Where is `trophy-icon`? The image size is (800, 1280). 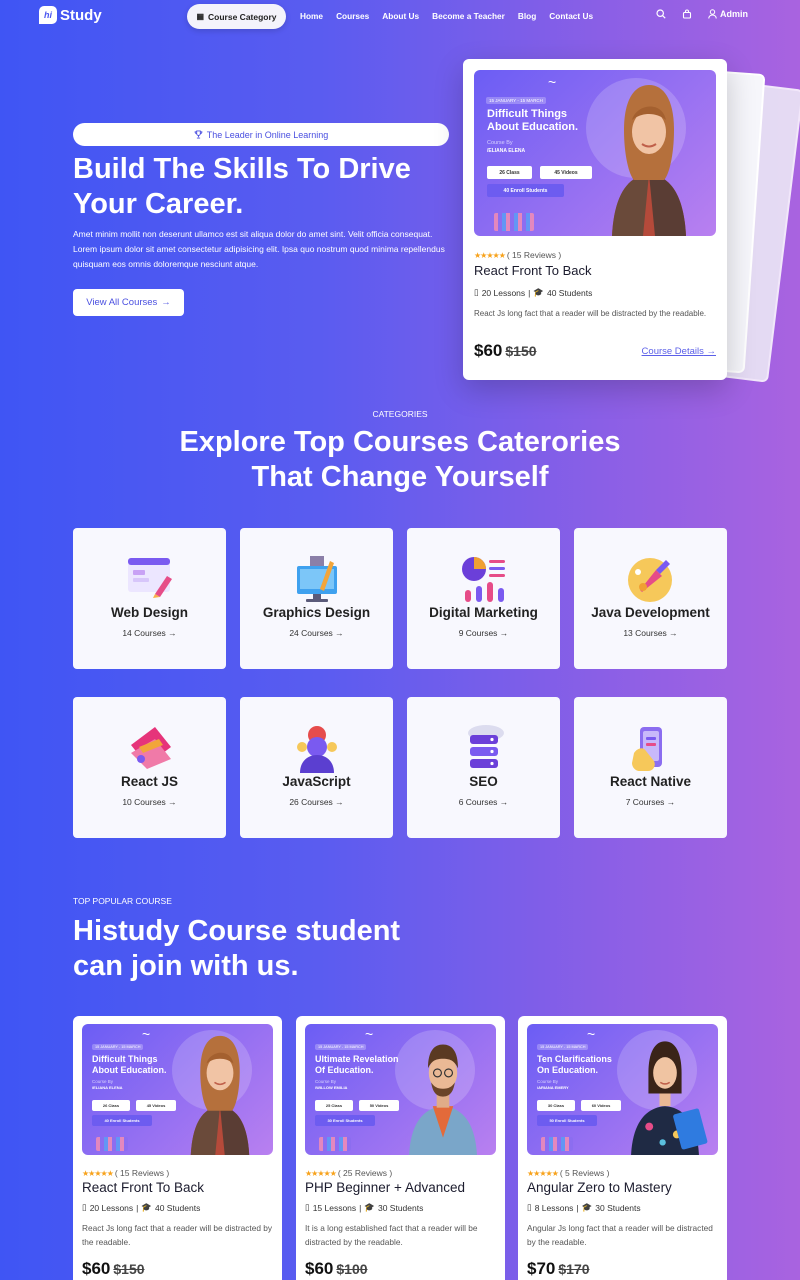 trophy-icon is located at coordinates (198, 134).